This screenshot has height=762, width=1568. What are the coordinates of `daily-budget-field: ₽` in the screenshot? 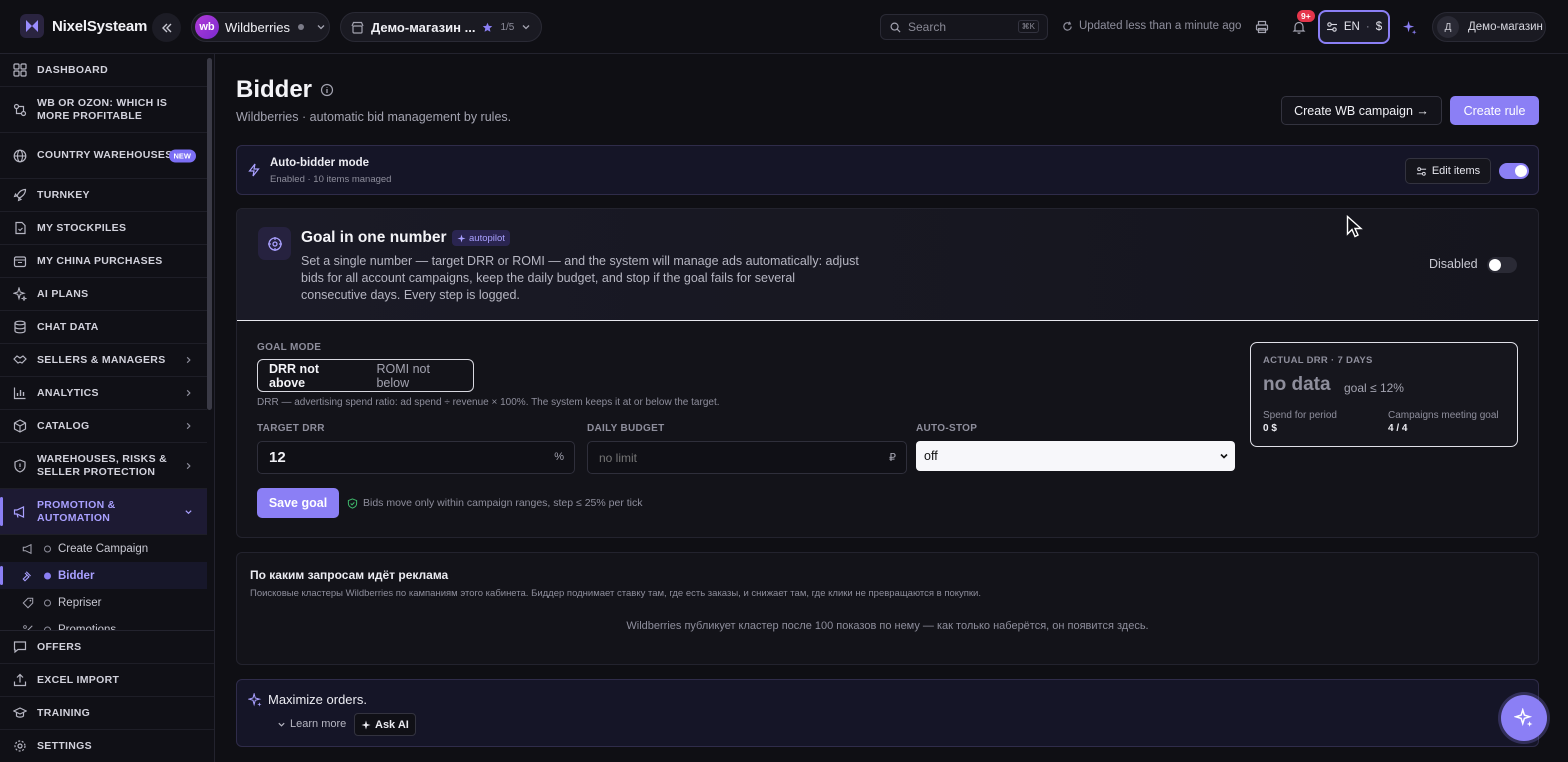 It's located at (747, 457).